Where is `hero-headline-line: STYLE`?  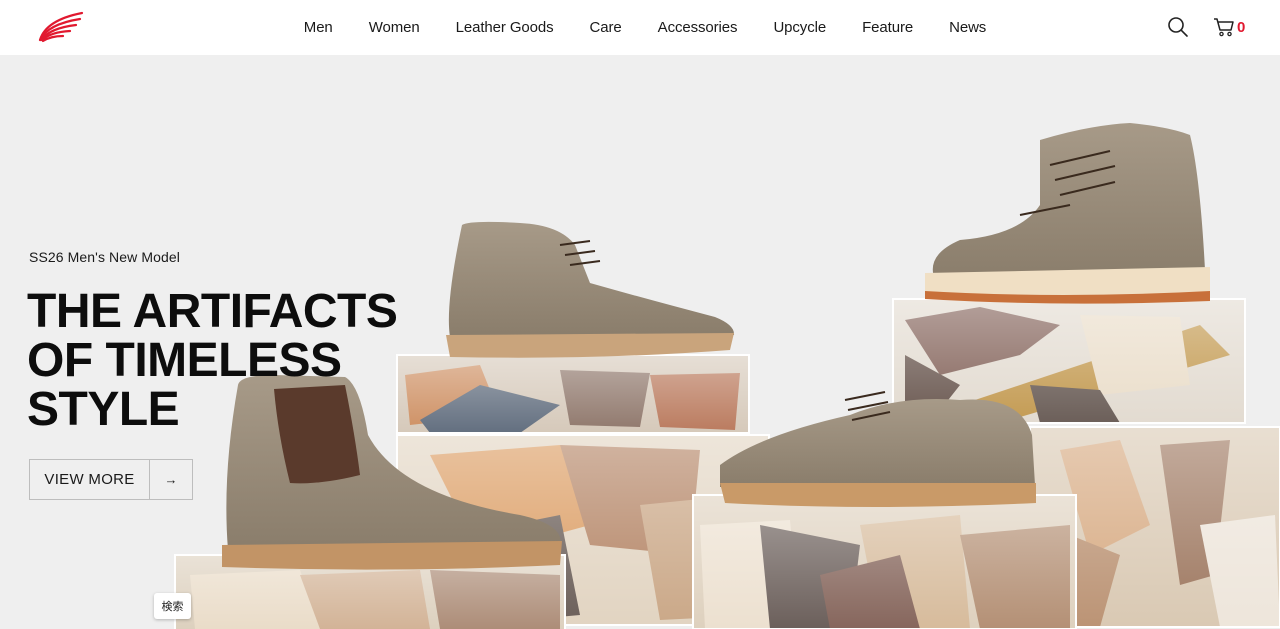 hero-headline-line: STYLE is located at coordinates (103, 409).